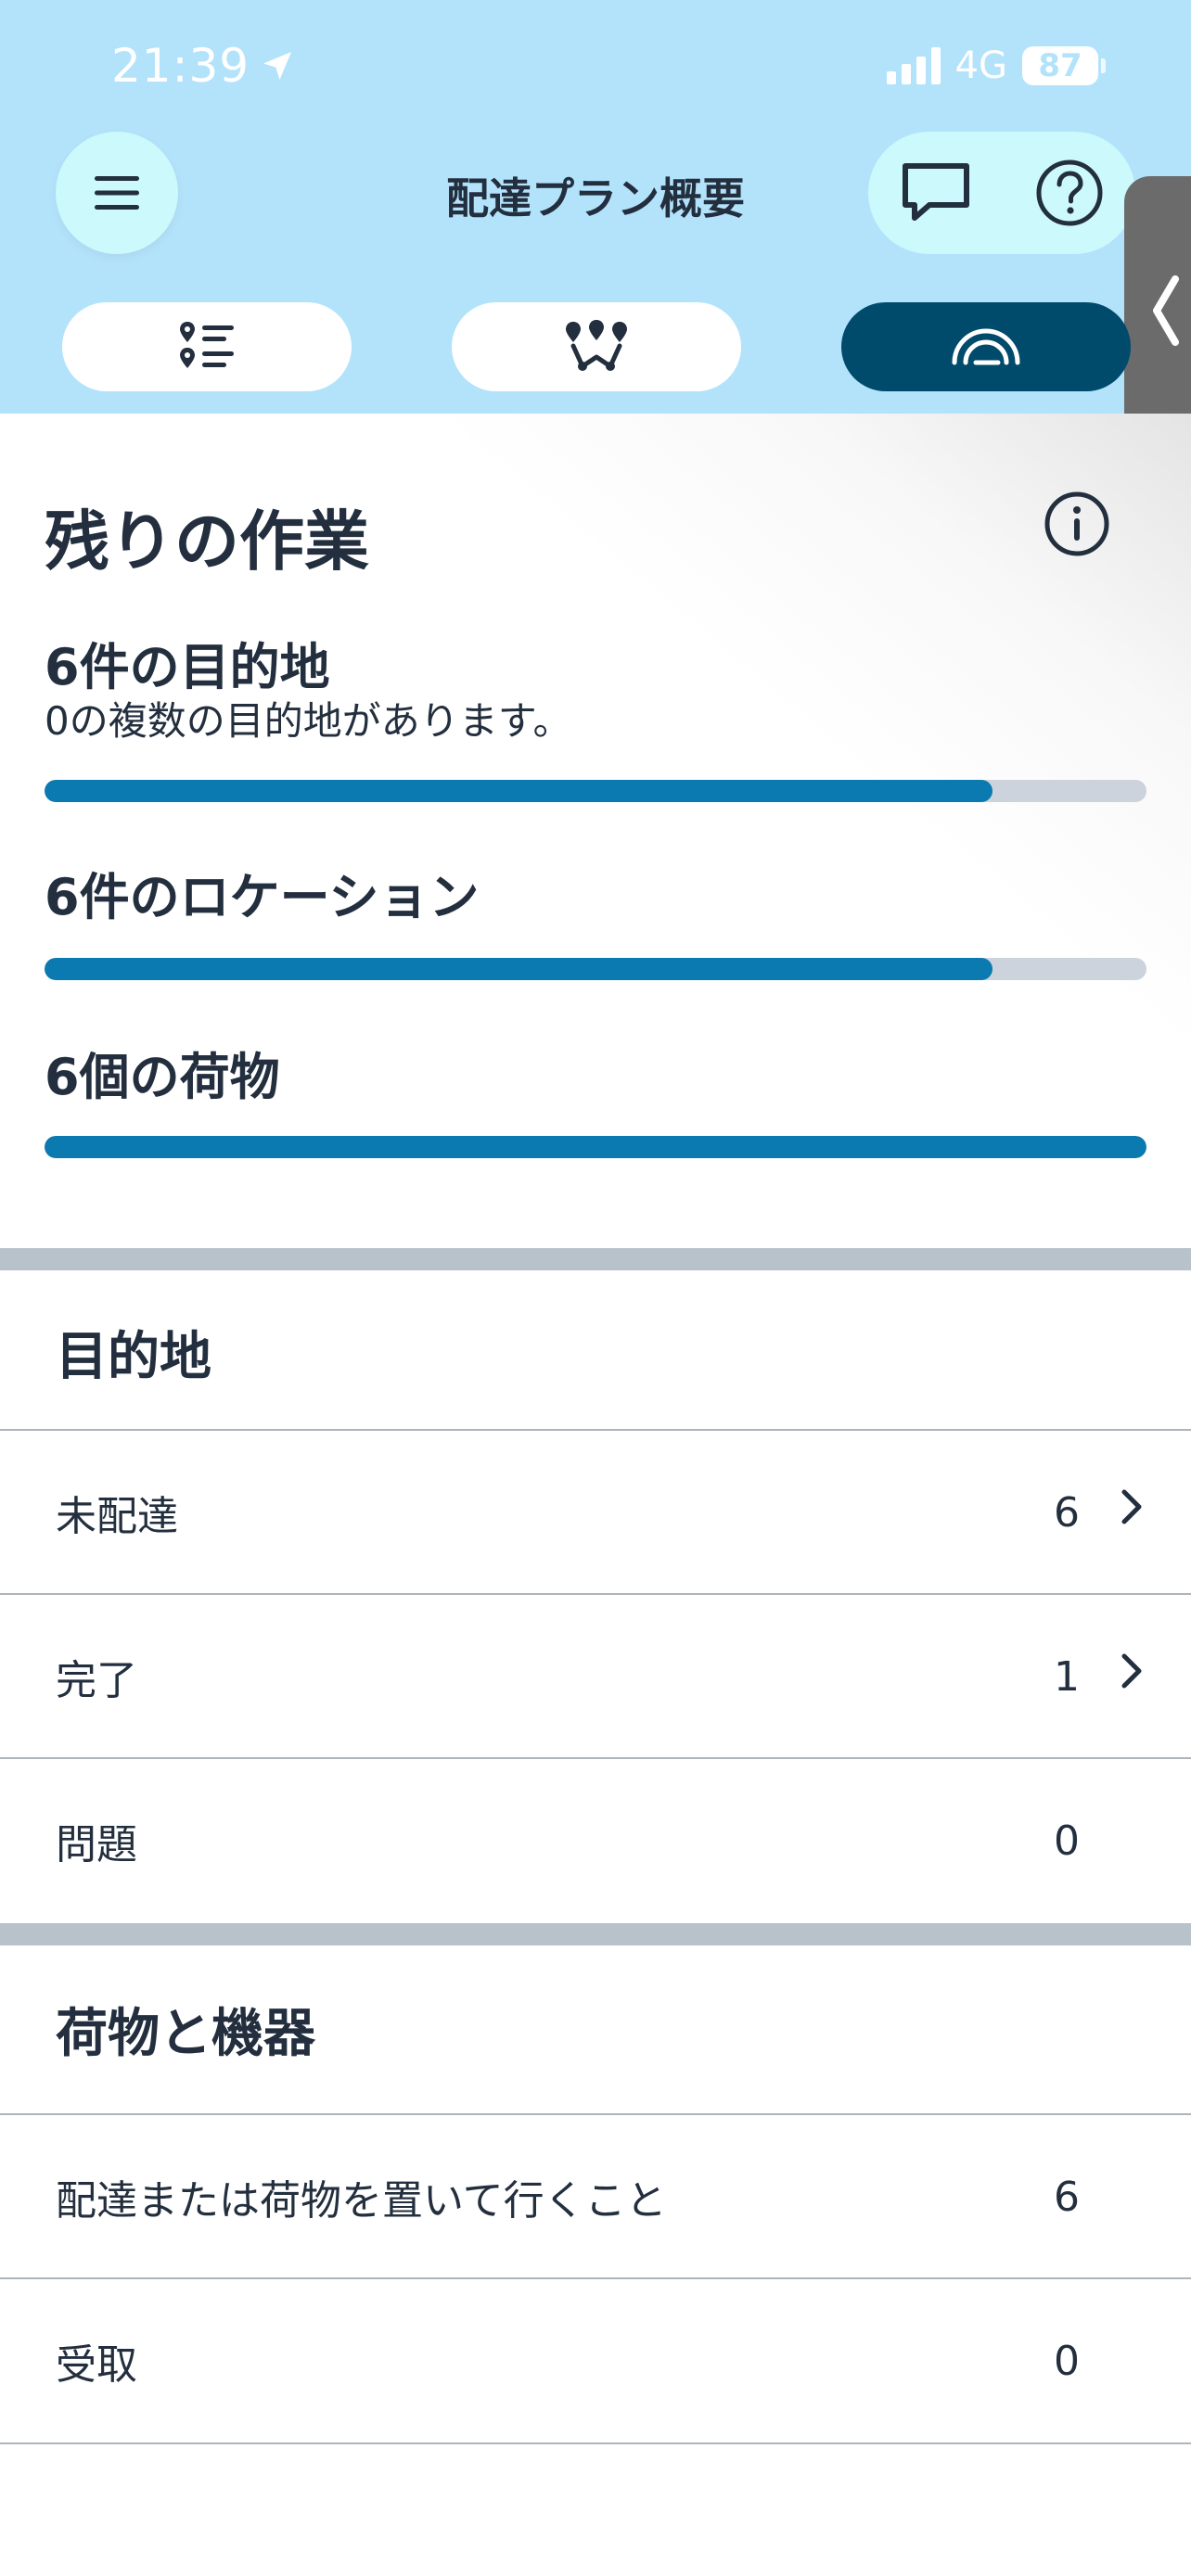  What do you see at coordinates (96, 1845) in the screenshot?
I see `row-label: 問題` at bounding box center [96, 1845].